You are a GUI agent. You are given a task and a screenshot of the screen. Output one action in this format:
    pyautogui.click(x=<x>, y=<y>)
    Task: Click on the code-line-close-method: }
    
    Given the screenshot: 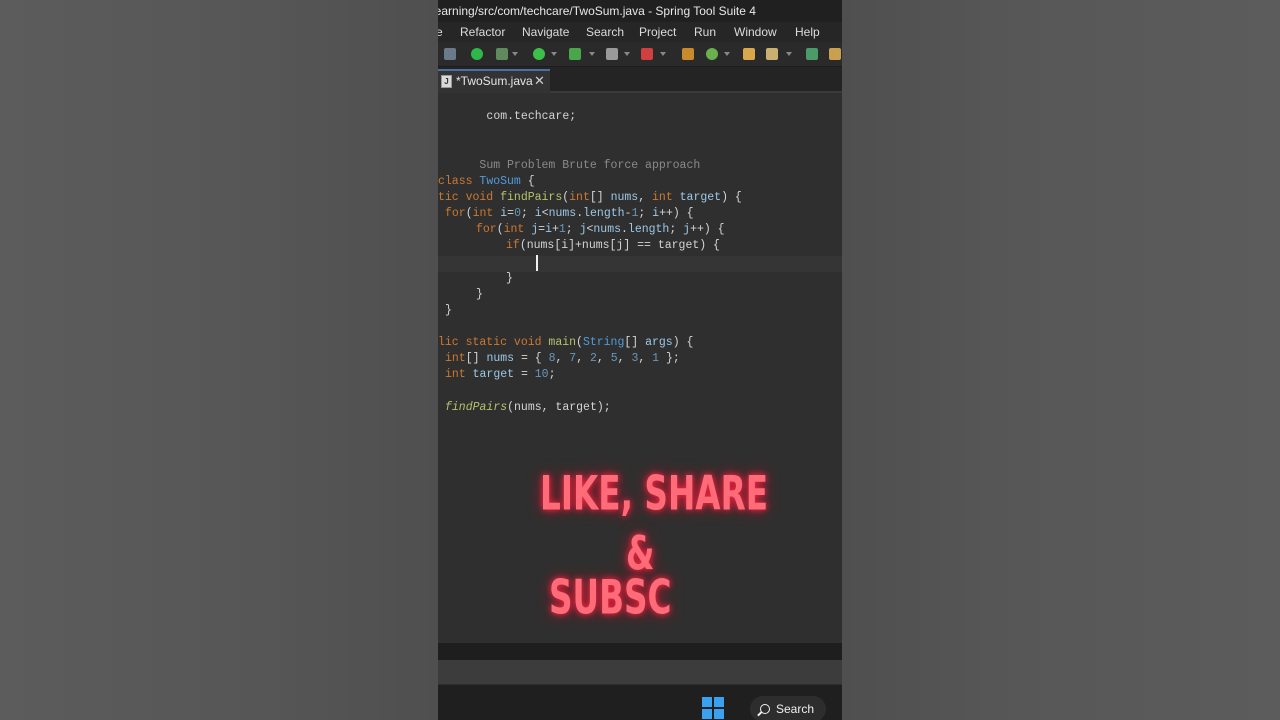 What is the action you would take?
    pyautogui.click(x=448, y=310)
    